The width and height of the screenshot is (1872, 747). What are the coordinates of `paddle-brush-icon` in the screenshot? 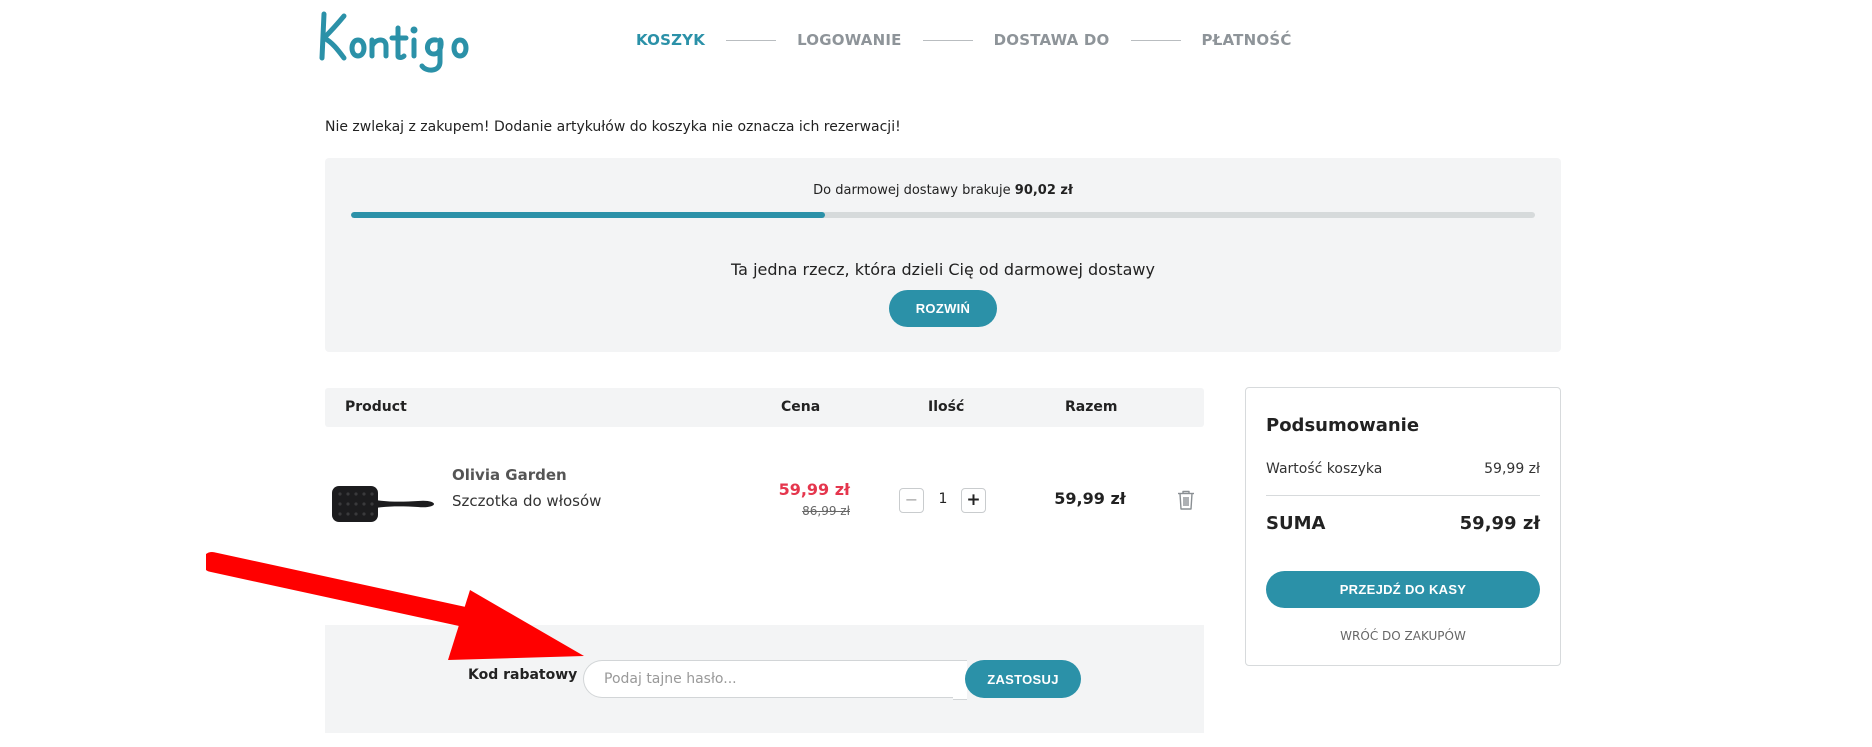 It's located at (383, 504).